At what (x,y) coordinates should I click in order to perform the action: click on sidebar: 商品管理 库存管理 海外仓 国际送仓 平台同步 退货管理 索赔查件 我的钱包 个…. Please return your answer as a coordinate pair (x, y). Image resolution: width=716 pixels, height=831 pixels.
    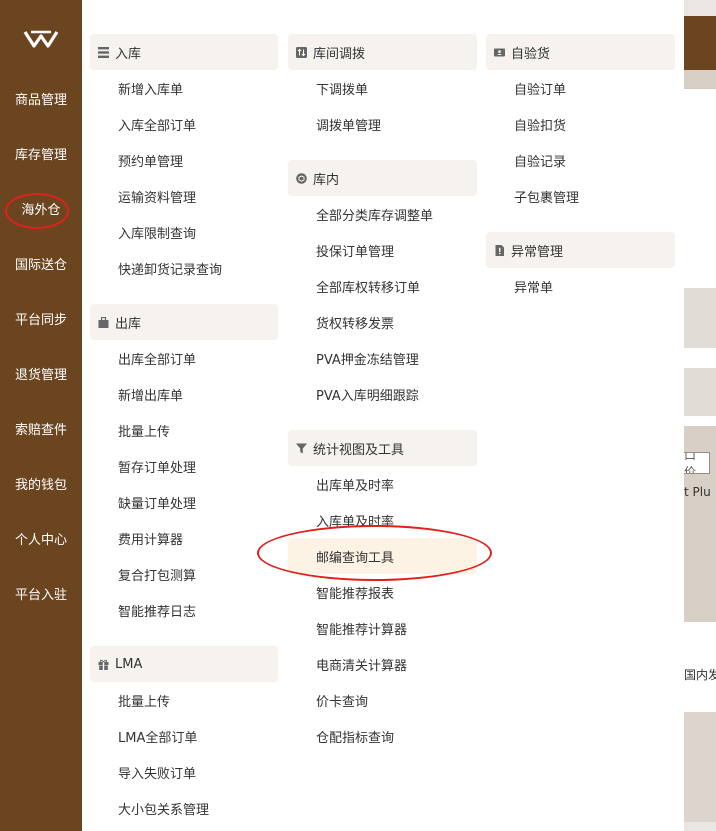
    Looking at the image, I should click on (41, 415).